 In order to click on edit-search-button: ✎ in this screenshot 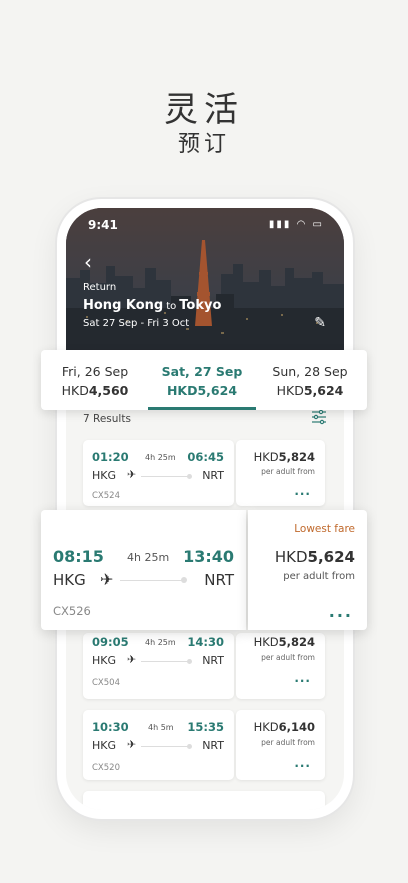, I will do `click(320, 323)`.